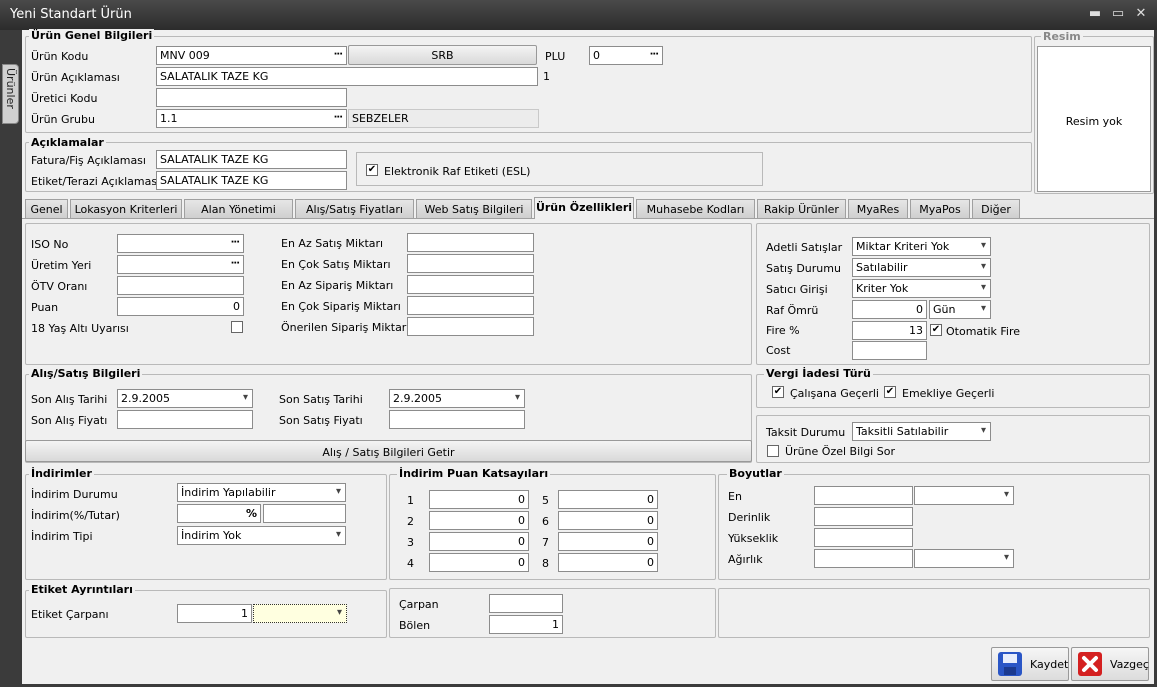  Describe the element at coordinates (773, 451) in the screenshot. I see `special-info-checkbox` at that location.